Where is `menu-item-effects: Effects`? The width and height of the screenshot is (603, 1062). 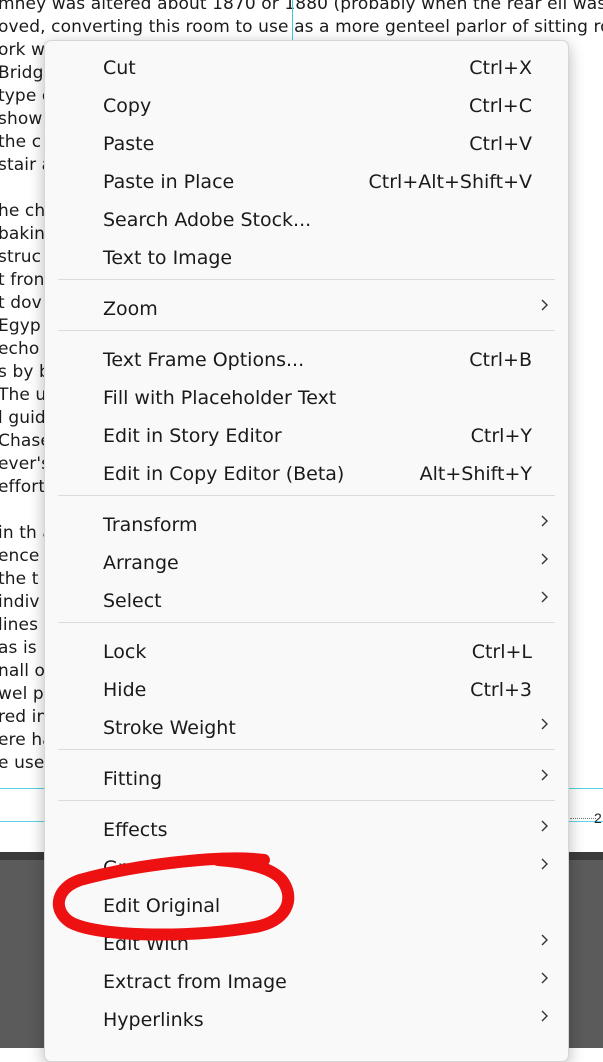 menu-item-effects: Effects is located at coordinates (306, 828).